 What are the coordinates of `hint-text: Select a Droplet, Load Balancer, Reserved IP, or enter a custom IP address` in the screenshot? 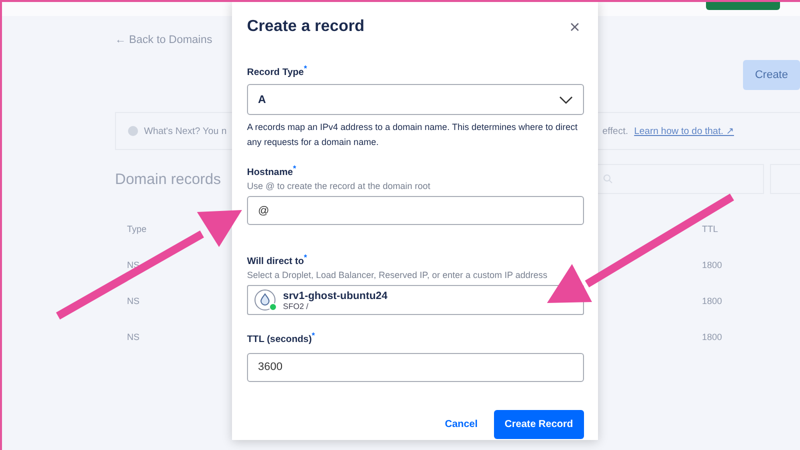 It's located at (397, 275).